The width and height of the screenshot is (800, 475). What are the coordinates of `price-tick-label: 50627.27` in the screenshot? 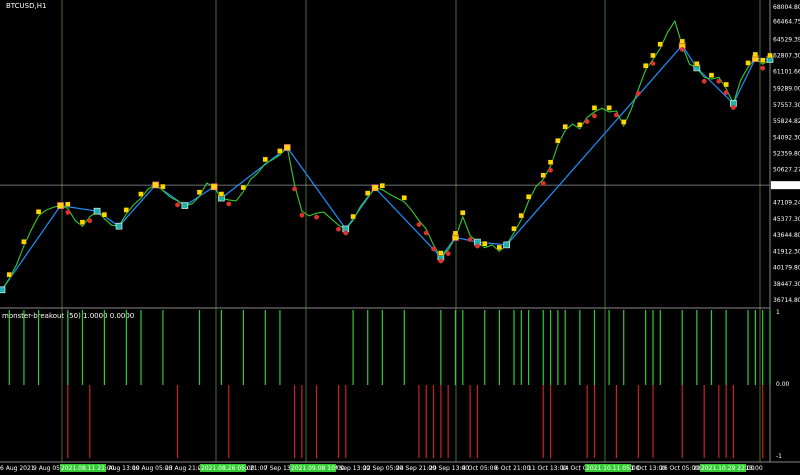 It's located at (786, 170).